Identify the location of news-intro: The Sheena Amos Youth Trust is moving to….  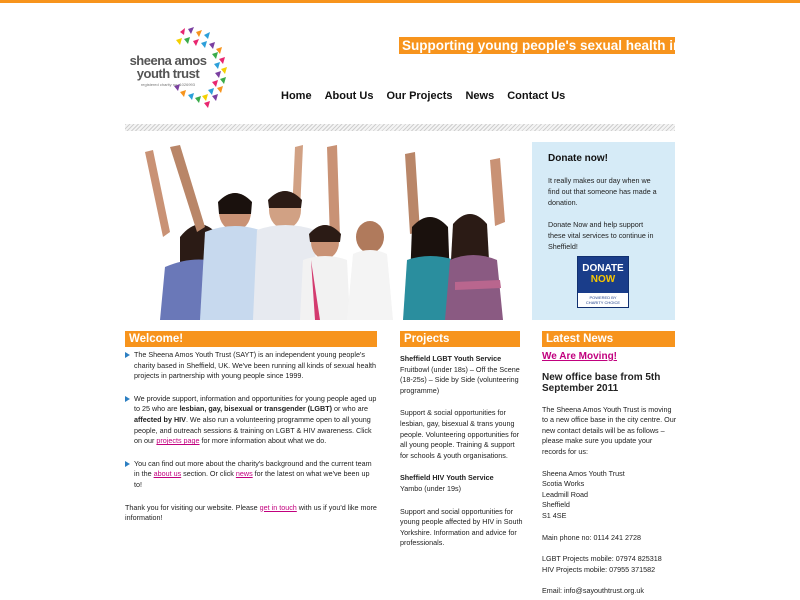
(609, 430).